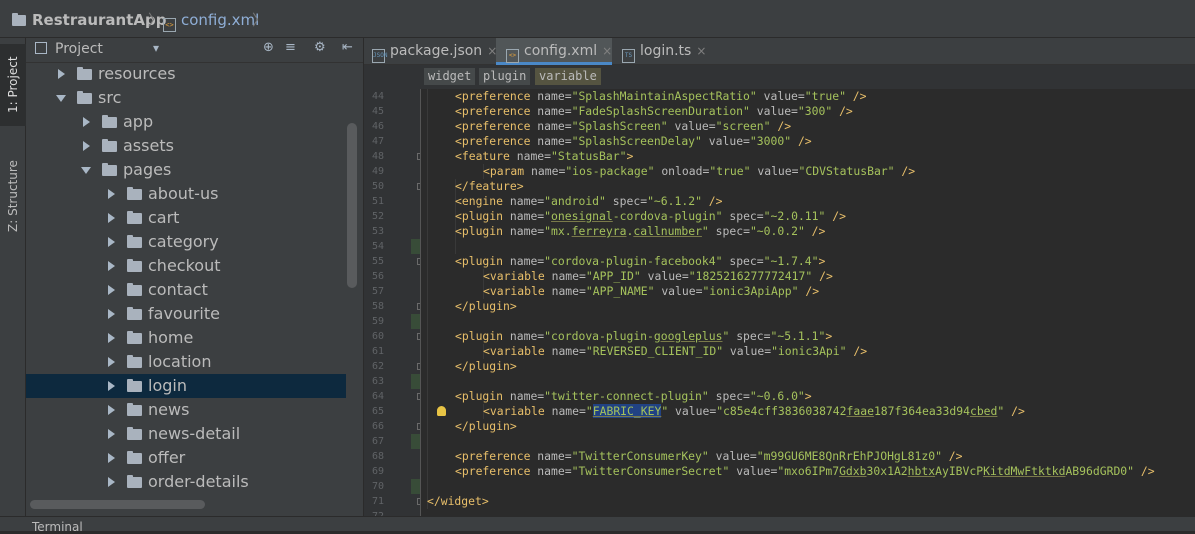 The height and width of the screenshot is (534, 1195). I want to click on xml-crumb-plugin: plugin, so click(505, 76).